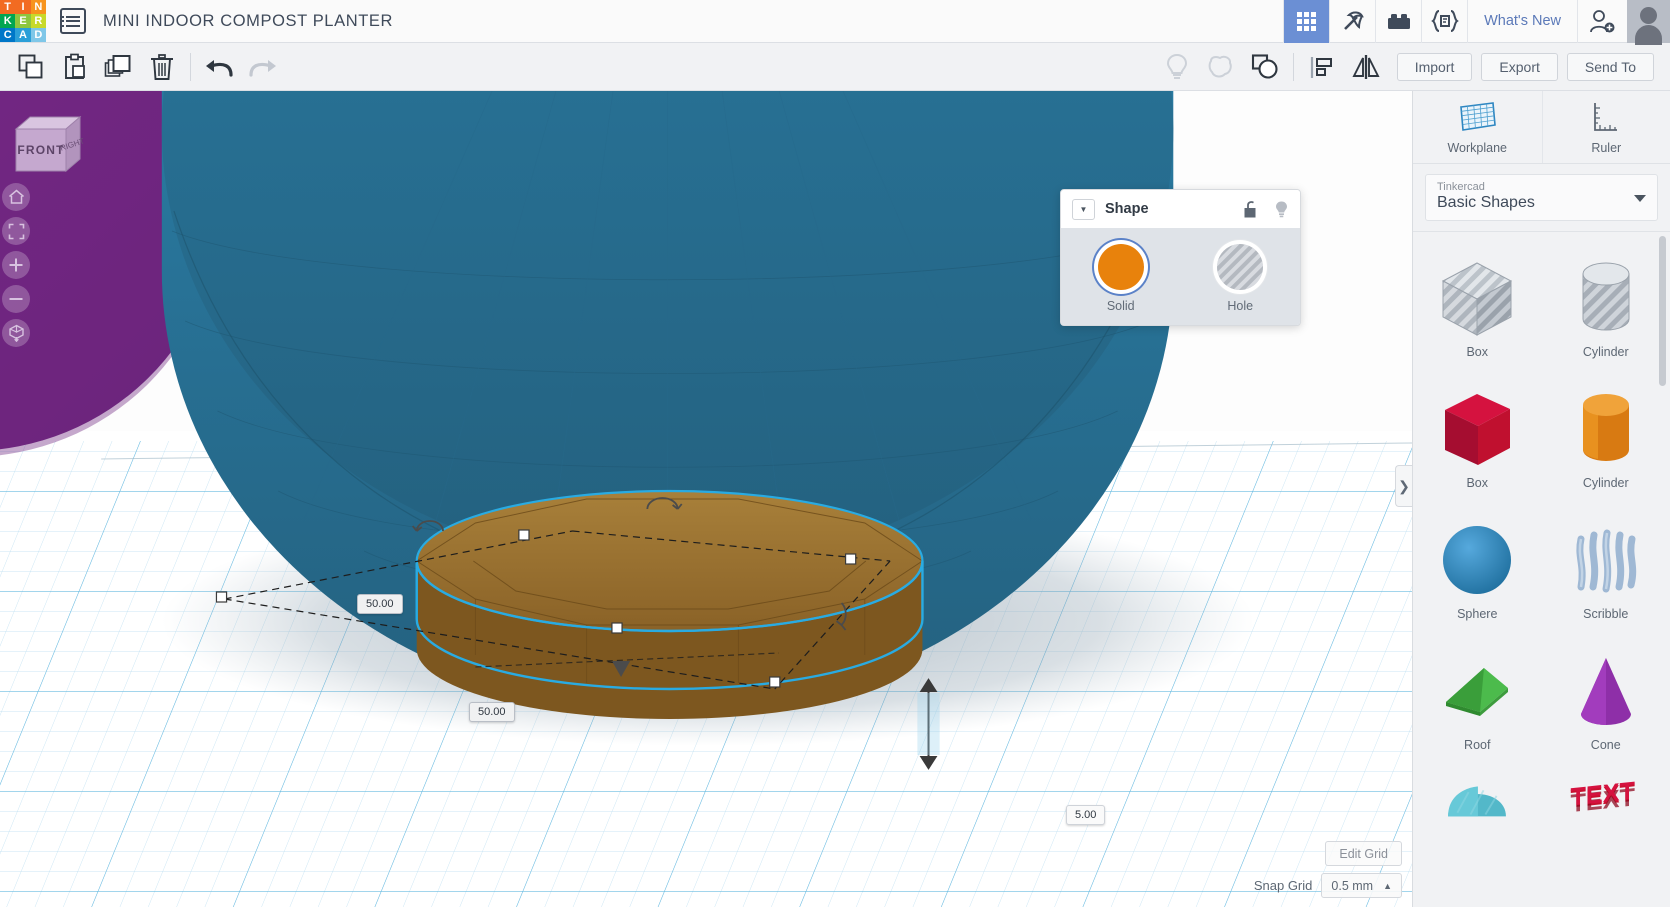 The image size is (1670, 907). I want to click on shape-label: Cylinder, so click(1605, 351).